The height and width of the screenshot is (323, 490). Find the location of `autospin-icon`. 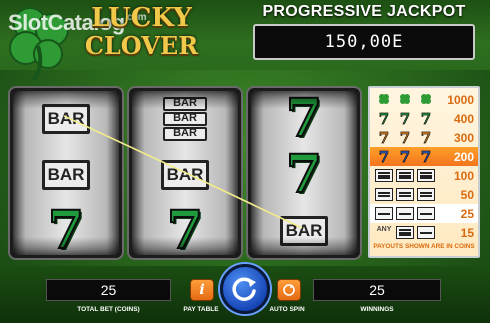

autospin-icon is located at coordinates (289, 290).